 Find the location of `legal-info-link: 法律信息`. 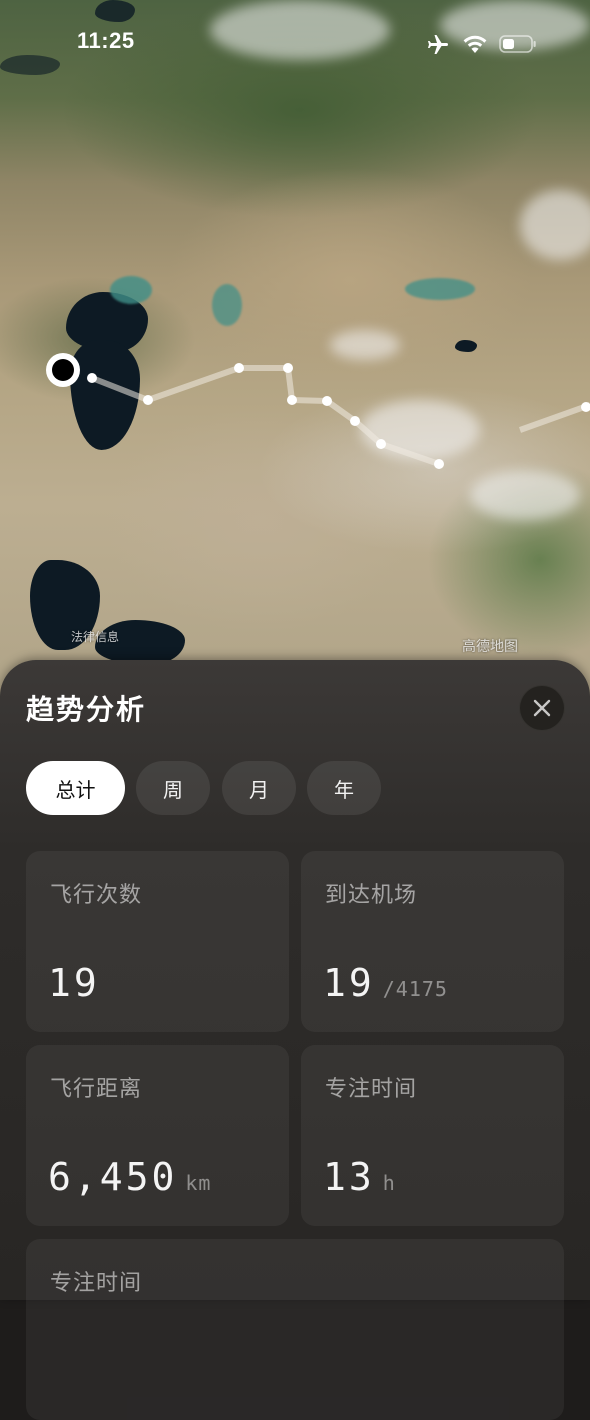

legal-info-link: 法律信息 is located at coordinates (95, 636).